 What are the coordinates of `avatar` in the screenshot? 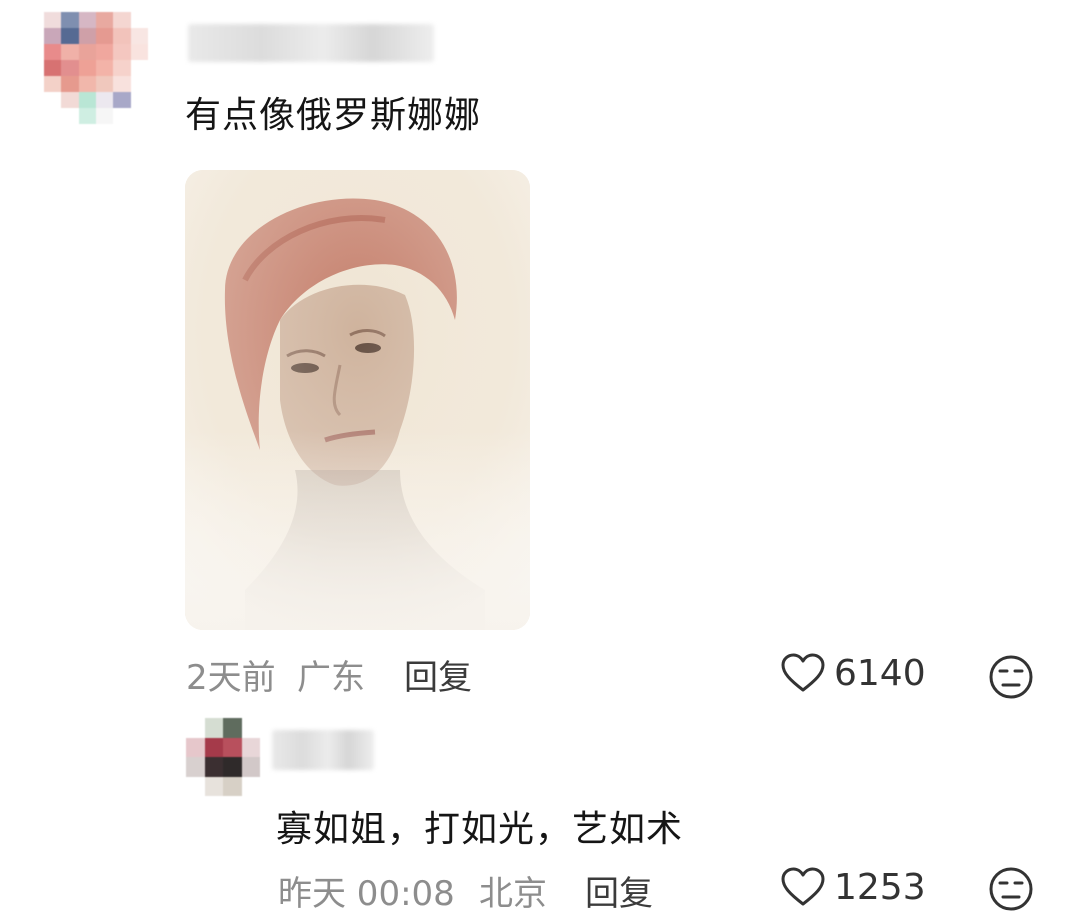 It's located at (96, 68).